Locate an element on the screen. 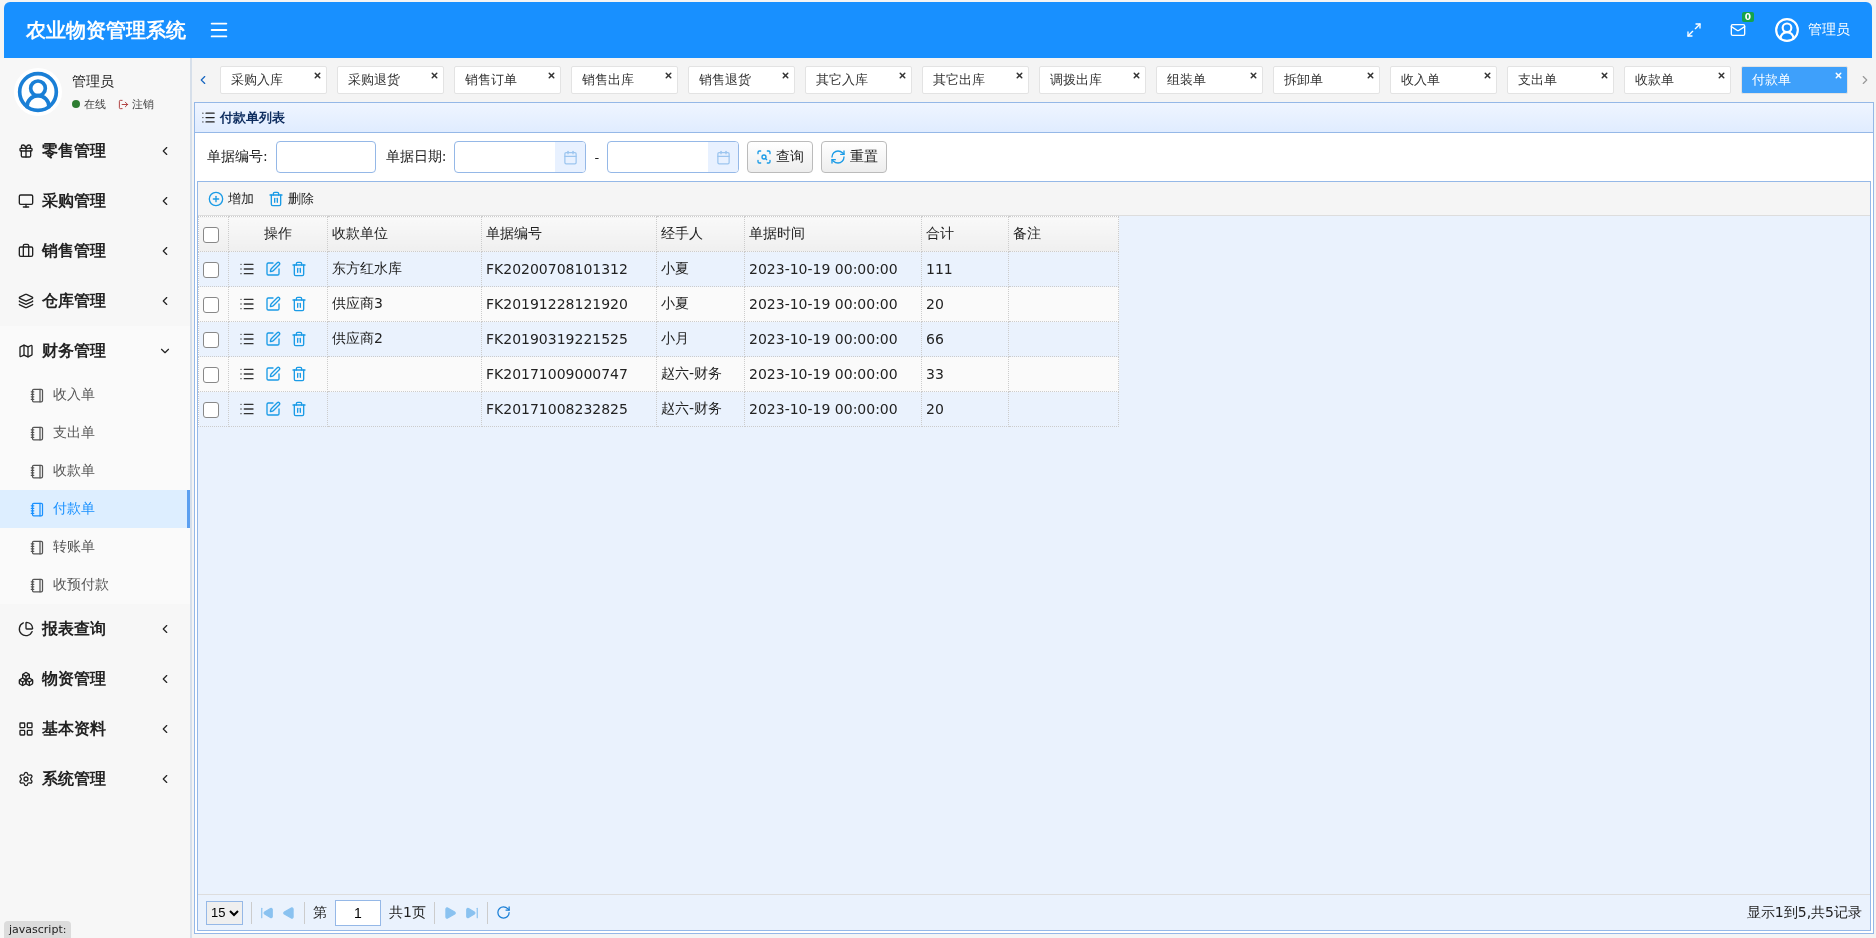 The height and width of the screenshot is (938, 1876). briefcase-icon is located at coordinates (26, 251).